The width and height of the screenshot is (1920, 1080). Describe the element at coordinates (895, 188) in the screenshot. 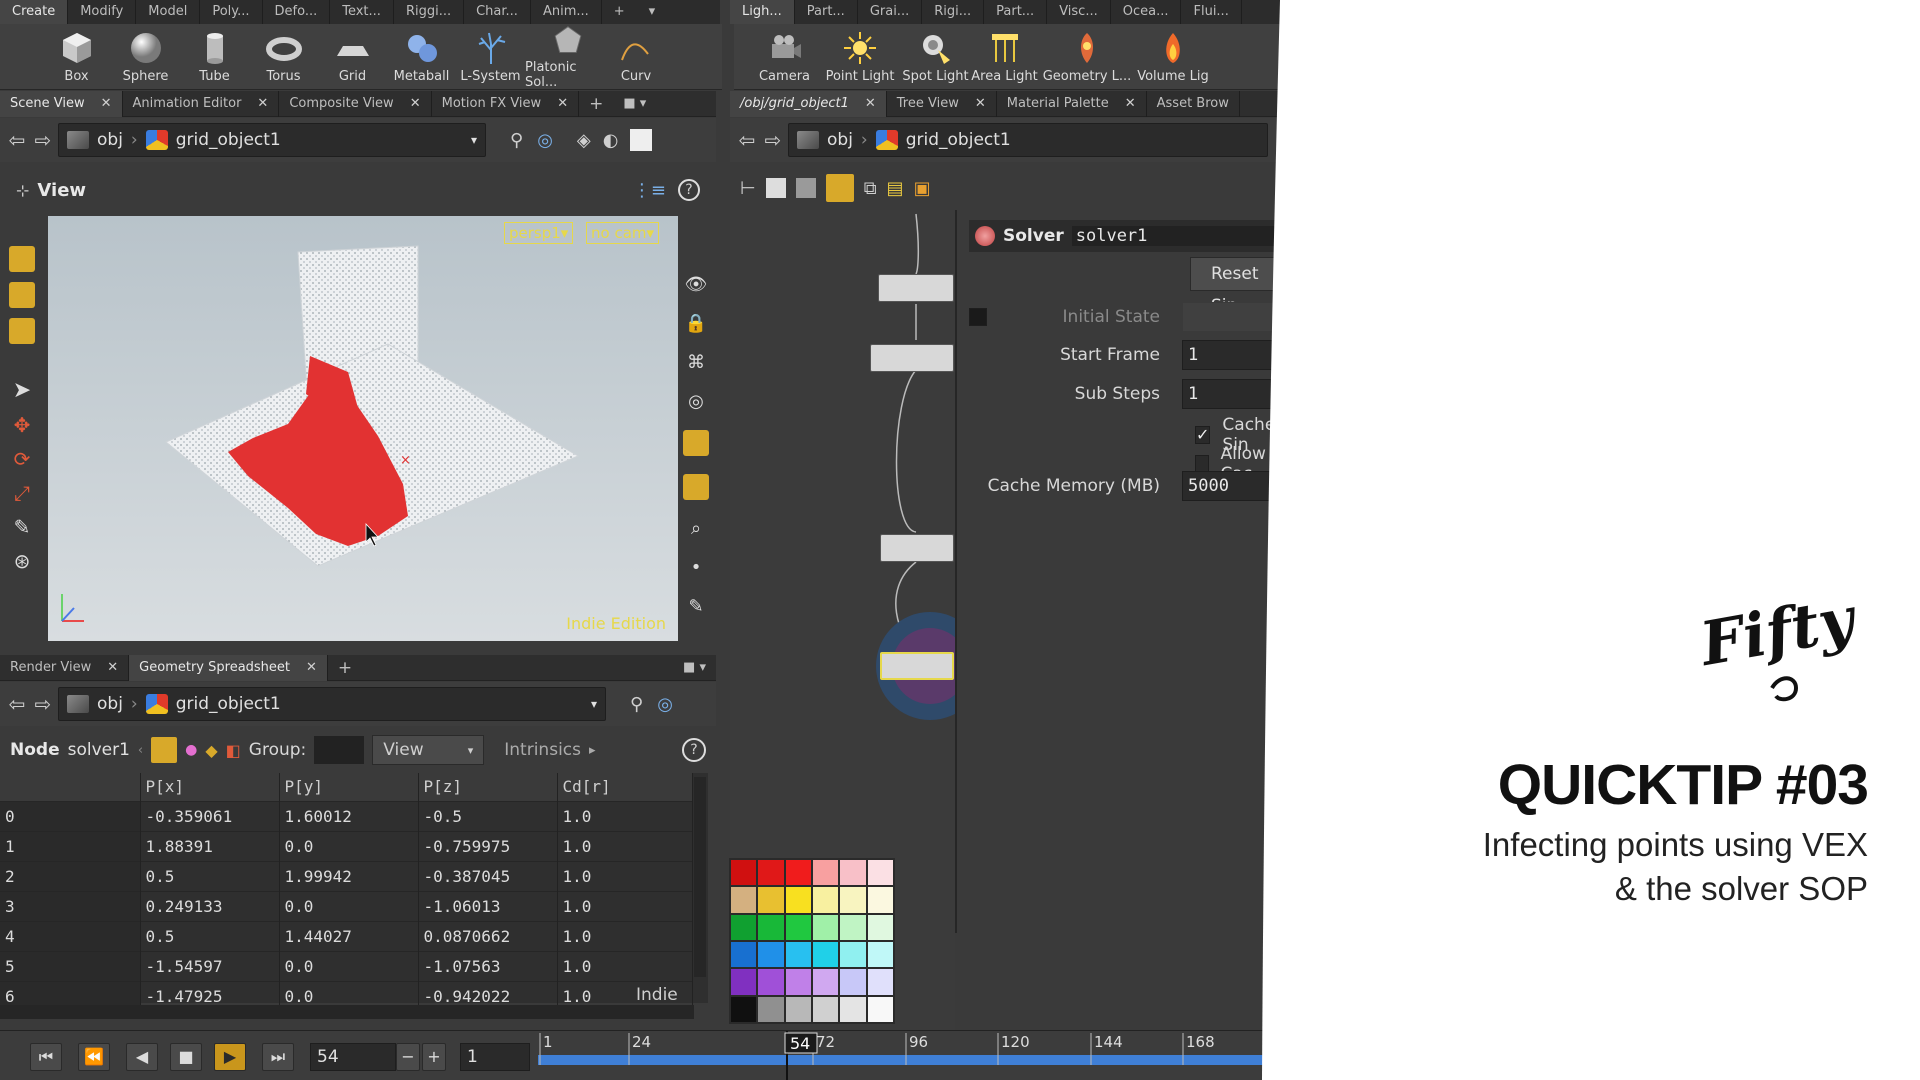

I see `sticky-note-icon: ▤` at that location.